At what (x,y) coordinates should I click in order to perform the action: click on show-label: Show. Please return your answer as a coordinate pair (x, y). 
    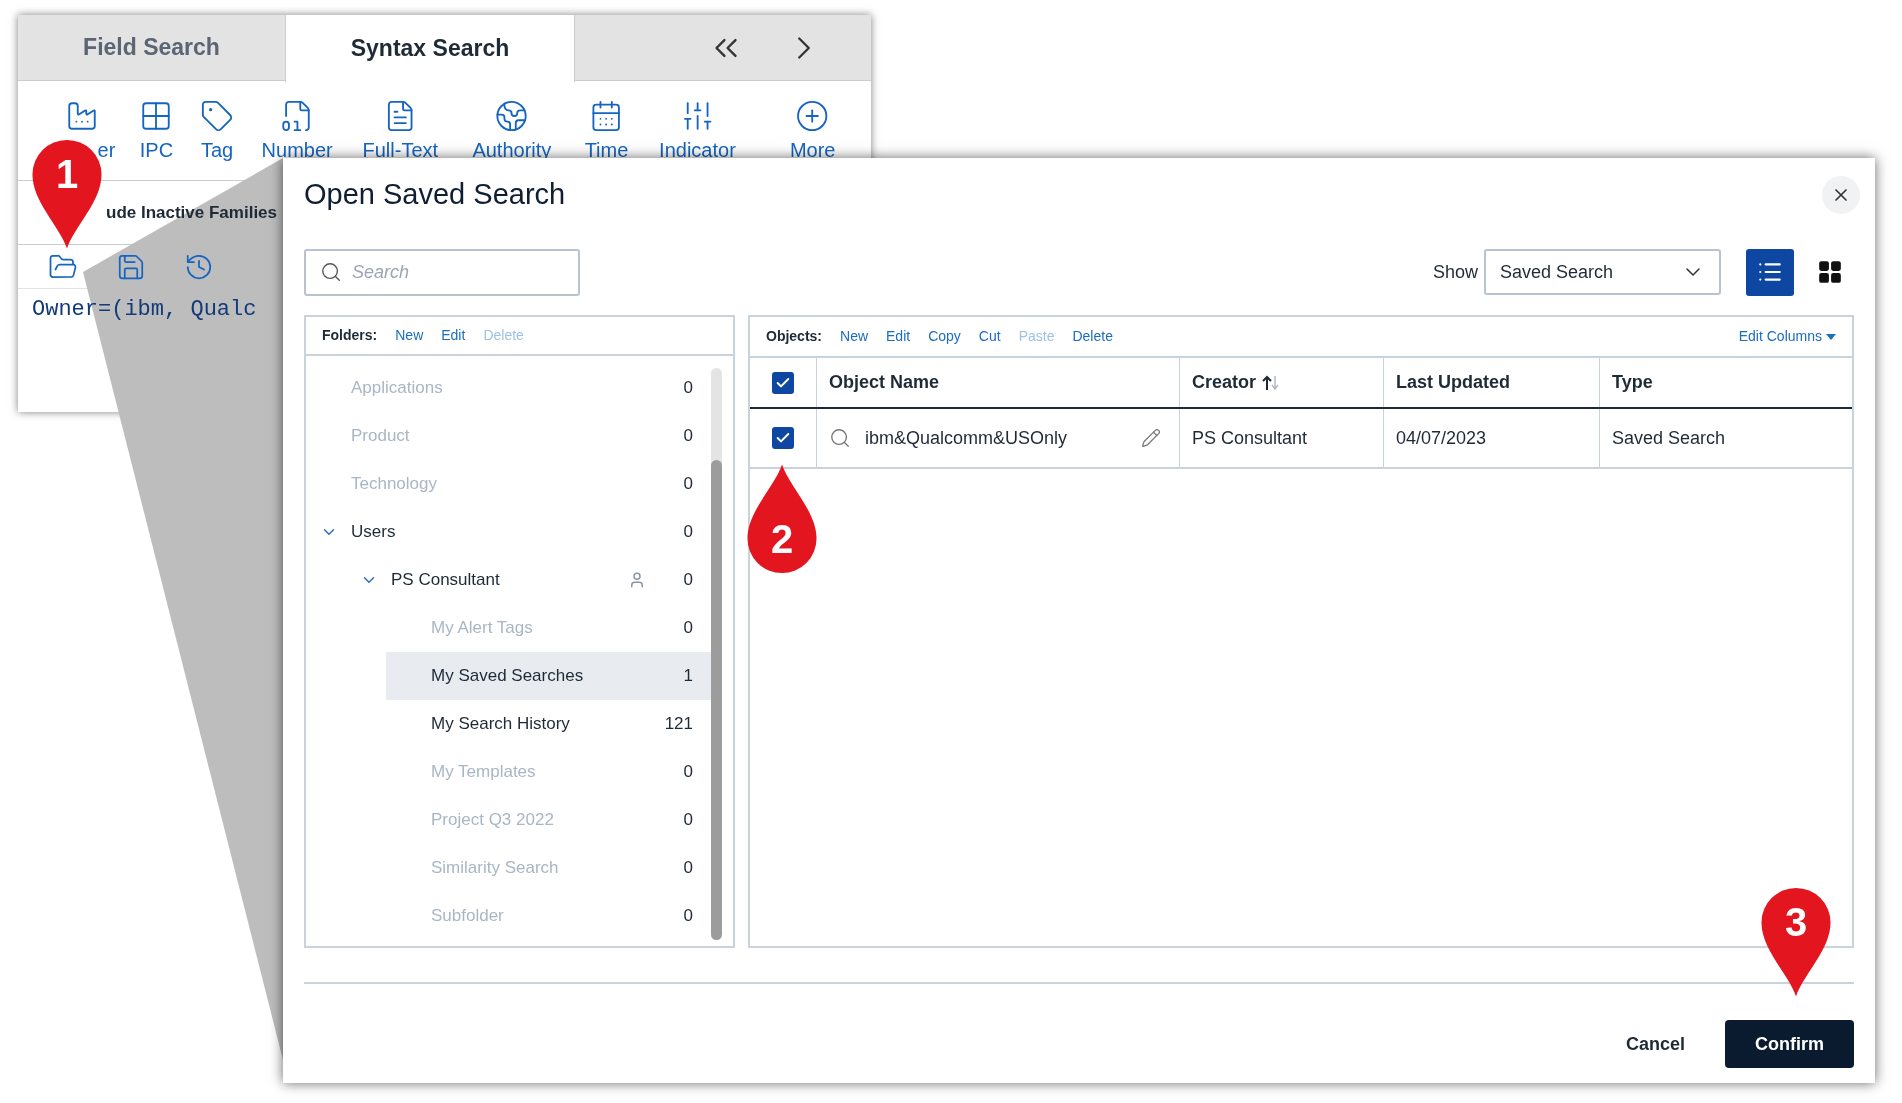
    Looking at the image, I should click on (1455, 272).